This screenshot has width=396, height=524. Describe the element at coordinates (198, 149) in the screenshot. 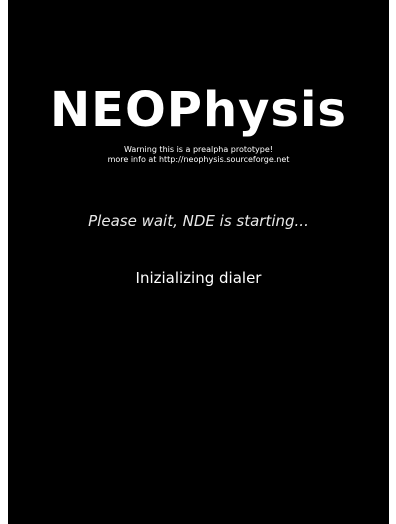

I see `warning-line-prealpha: Warning this is a prealpha prototype!` at that location.